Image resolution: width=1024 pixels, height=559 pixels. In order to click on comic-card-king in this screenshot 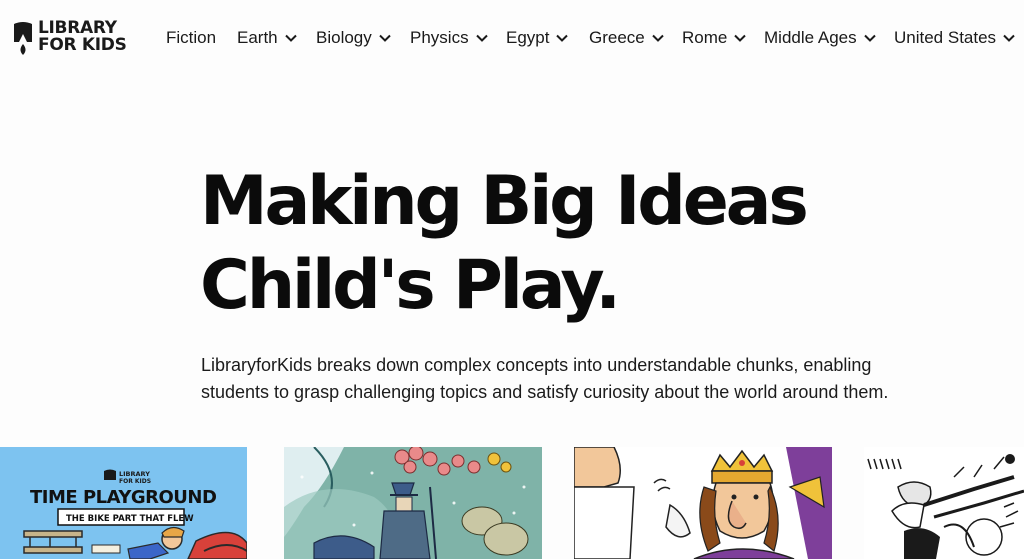, I will do `click(703, 503)`.